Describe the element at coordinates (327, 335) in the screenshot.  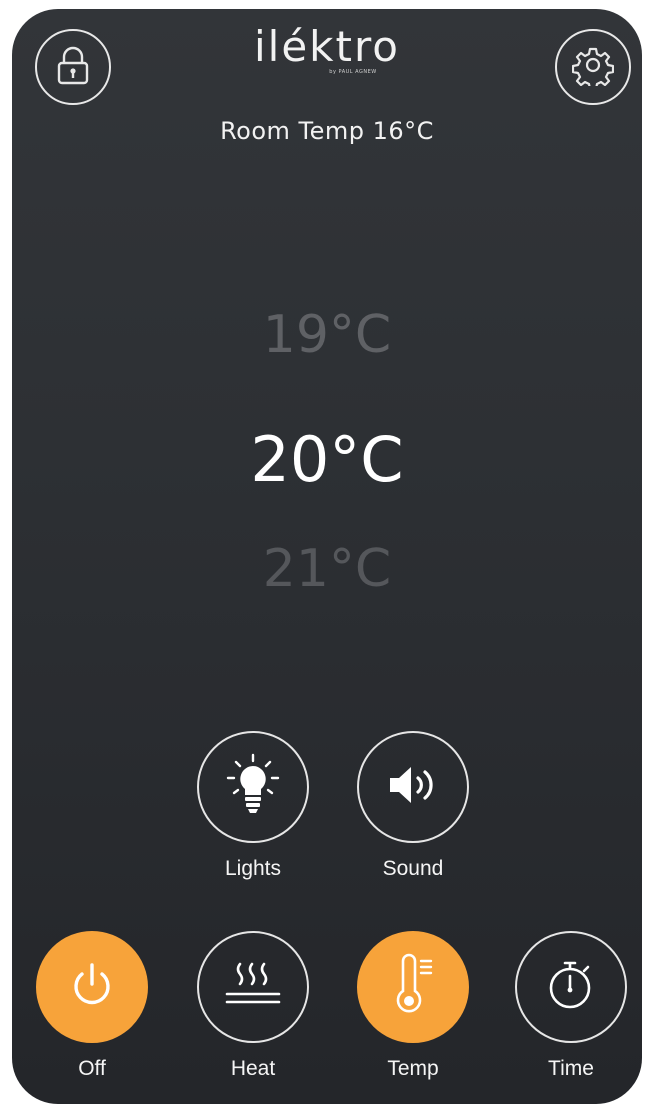
I see `temp-option-previous: 19°C` at that location.